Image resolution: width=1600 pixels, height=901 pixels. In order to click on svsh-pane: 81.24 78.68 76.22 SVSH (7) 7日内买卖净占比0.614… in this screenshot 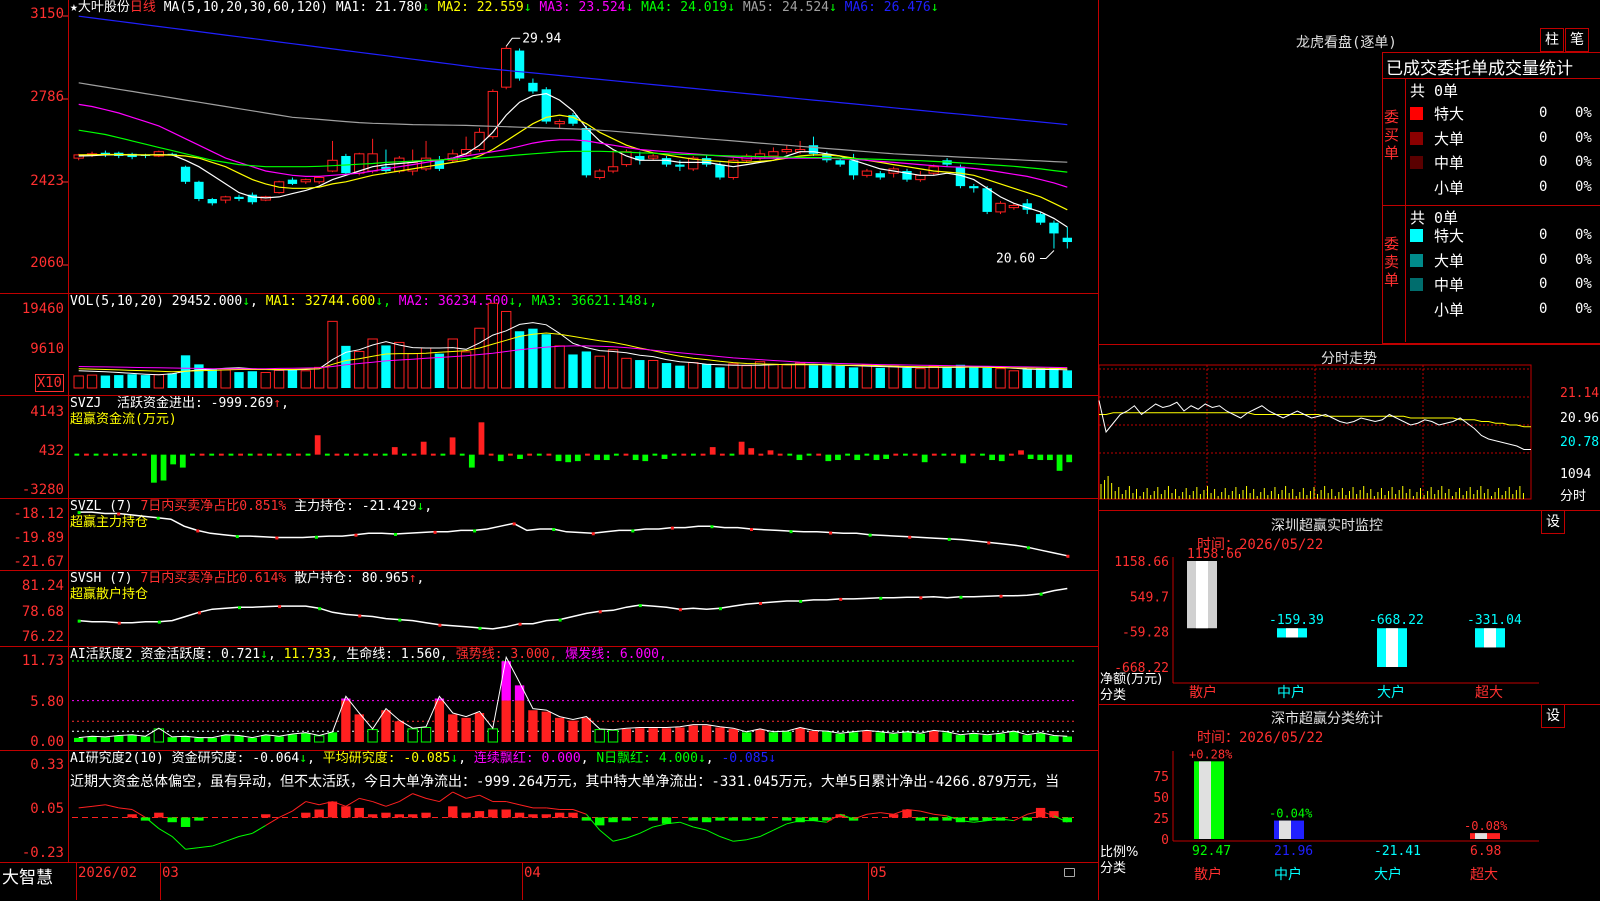, I will do `click(549, 609)`.